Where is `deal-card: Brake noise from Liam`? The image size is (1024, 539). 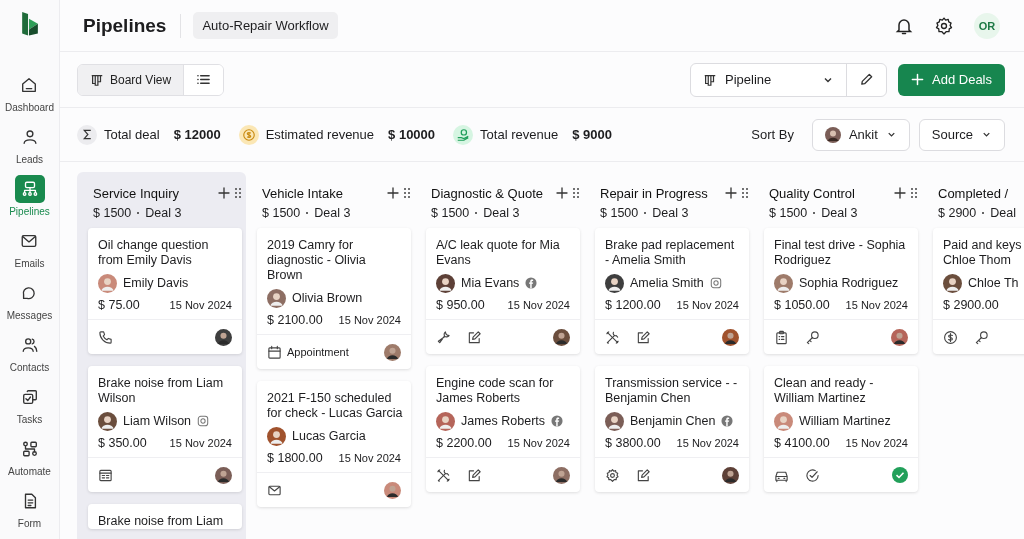
deal-card: Brake noise from Liam is located at coordinates (165, 516).